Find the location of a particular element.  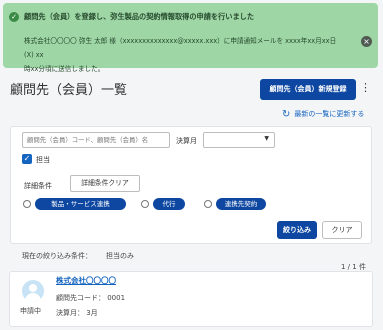

close-icon: × is located at coordinates (366, 41).